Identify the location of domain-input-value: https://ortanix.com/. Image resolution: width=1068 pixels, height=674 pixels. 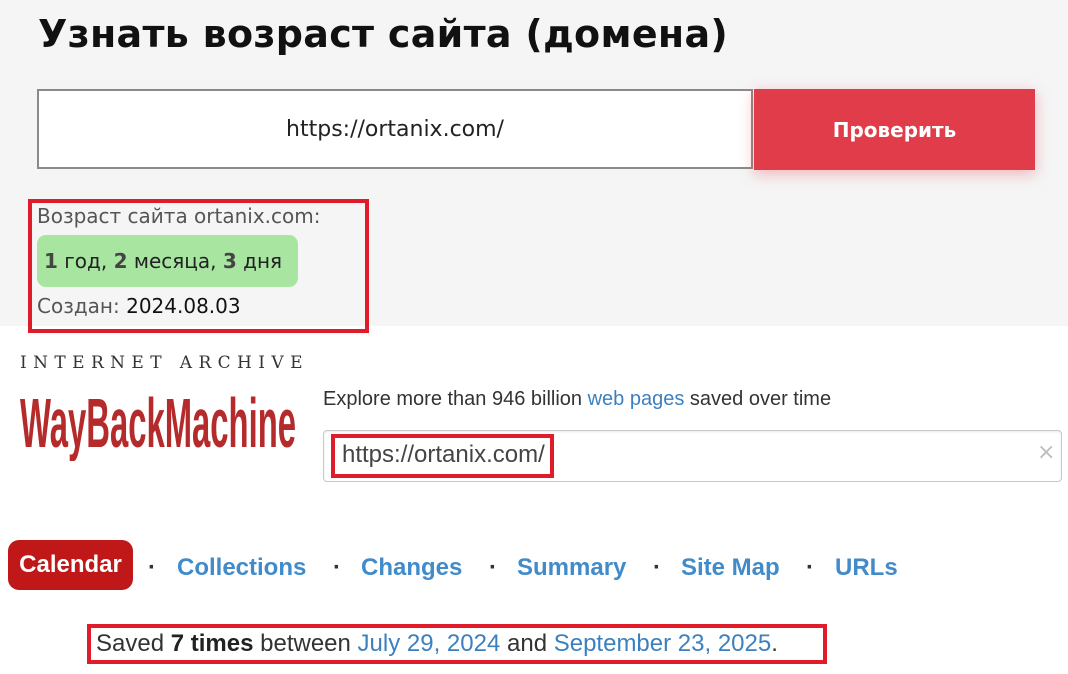
(395, 129).